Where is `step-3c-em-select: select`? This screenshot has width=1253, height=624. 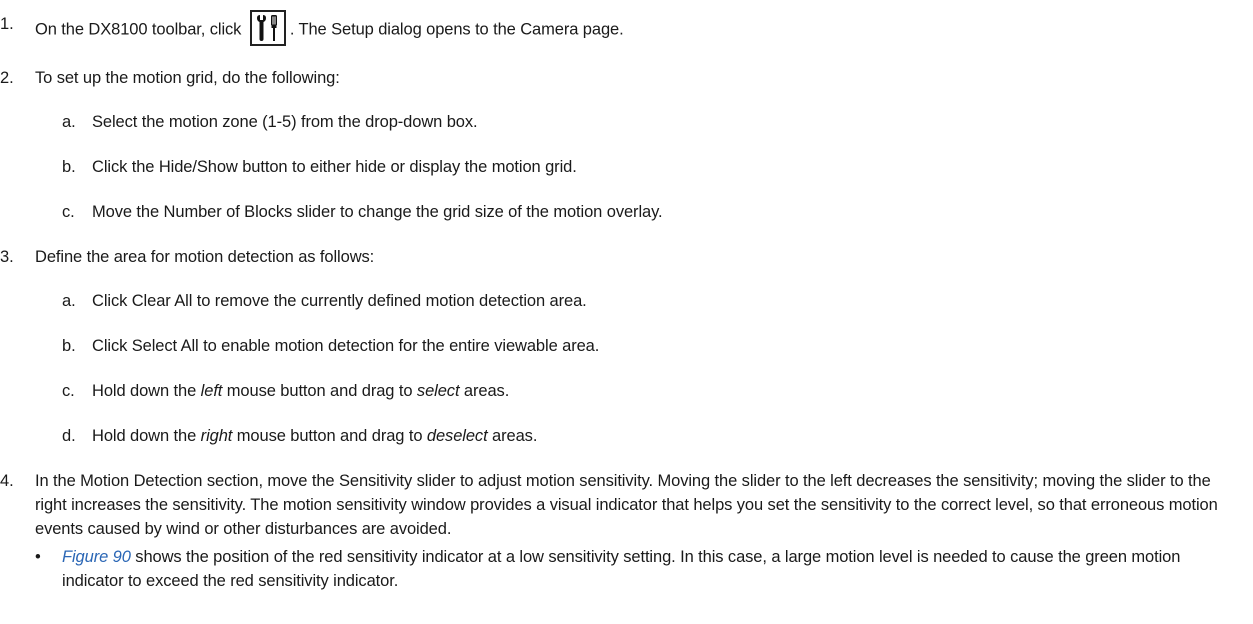 step-3c-em-select: select is located at coordinates (438, 391).